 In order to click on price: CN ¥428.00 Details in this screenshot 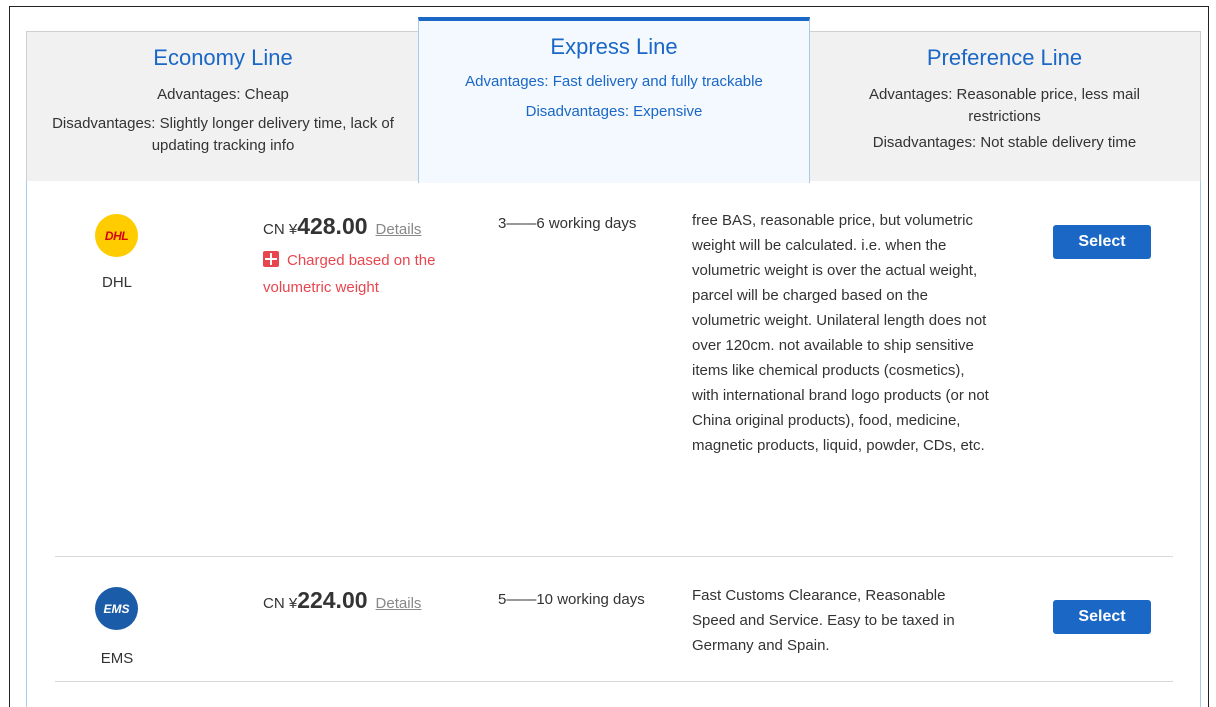, I will do `click(342, 226)`.